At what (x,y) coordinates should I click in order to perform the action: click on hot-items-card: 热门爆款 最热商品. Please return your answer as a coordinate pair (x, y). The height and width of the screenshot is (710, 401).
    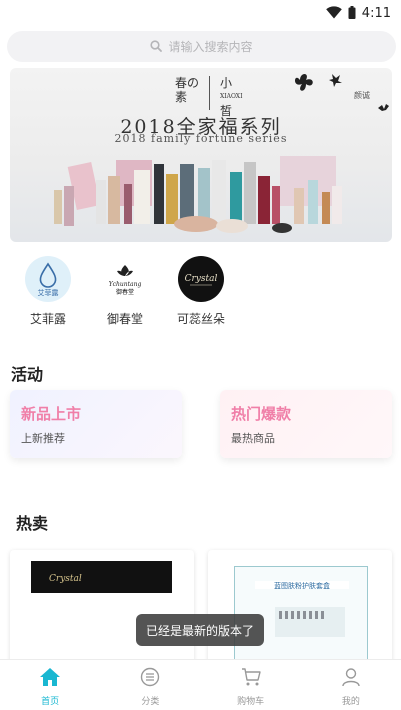
    Looking at the image, I should click on (306, 424).